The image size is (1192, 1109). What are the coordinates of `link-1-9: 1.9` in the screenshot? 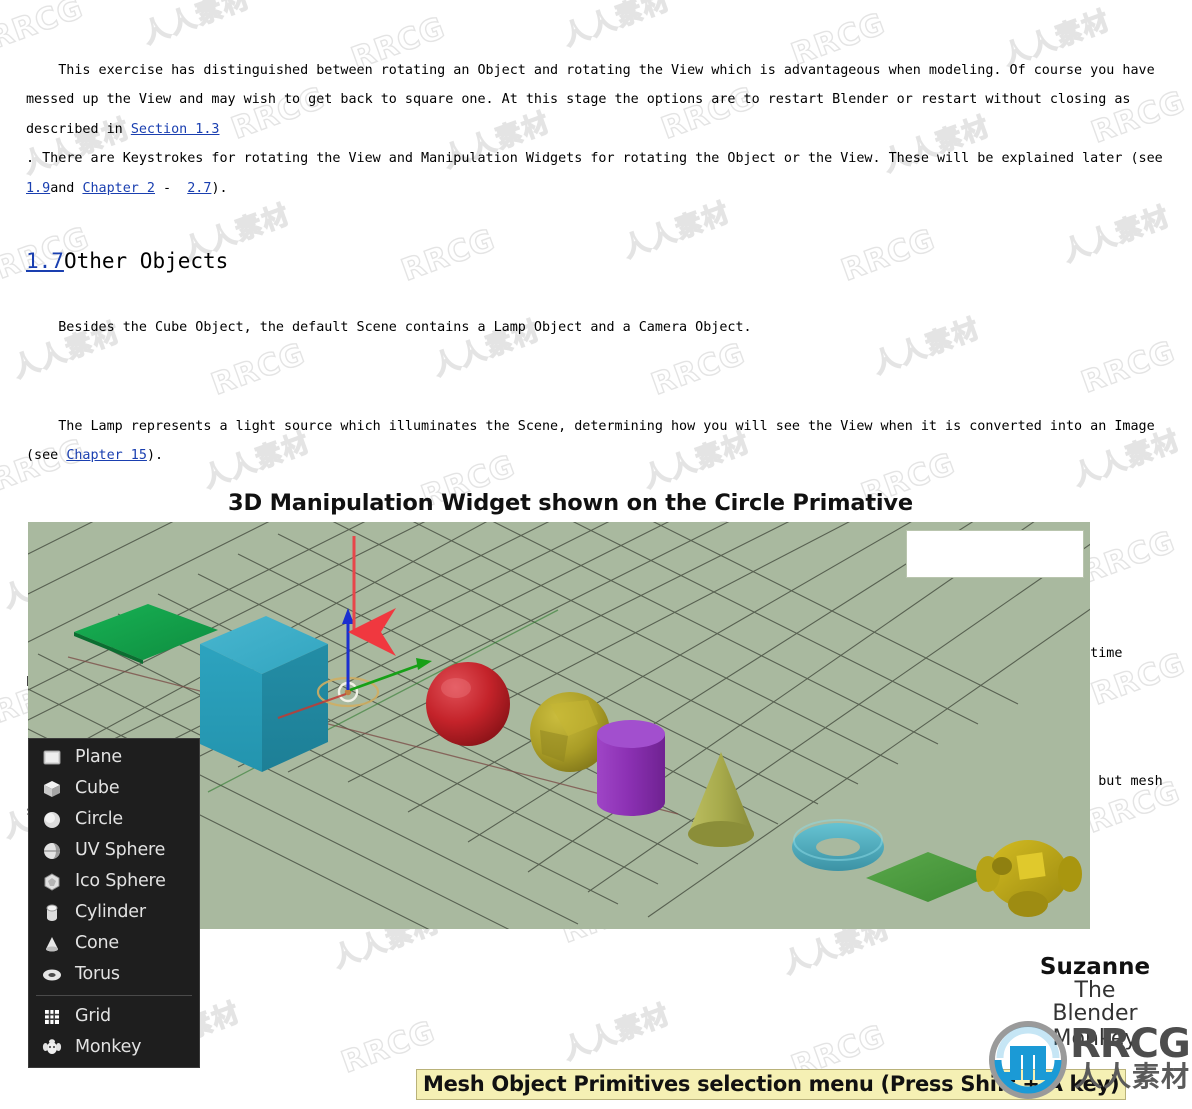 It's located at (38, 188).